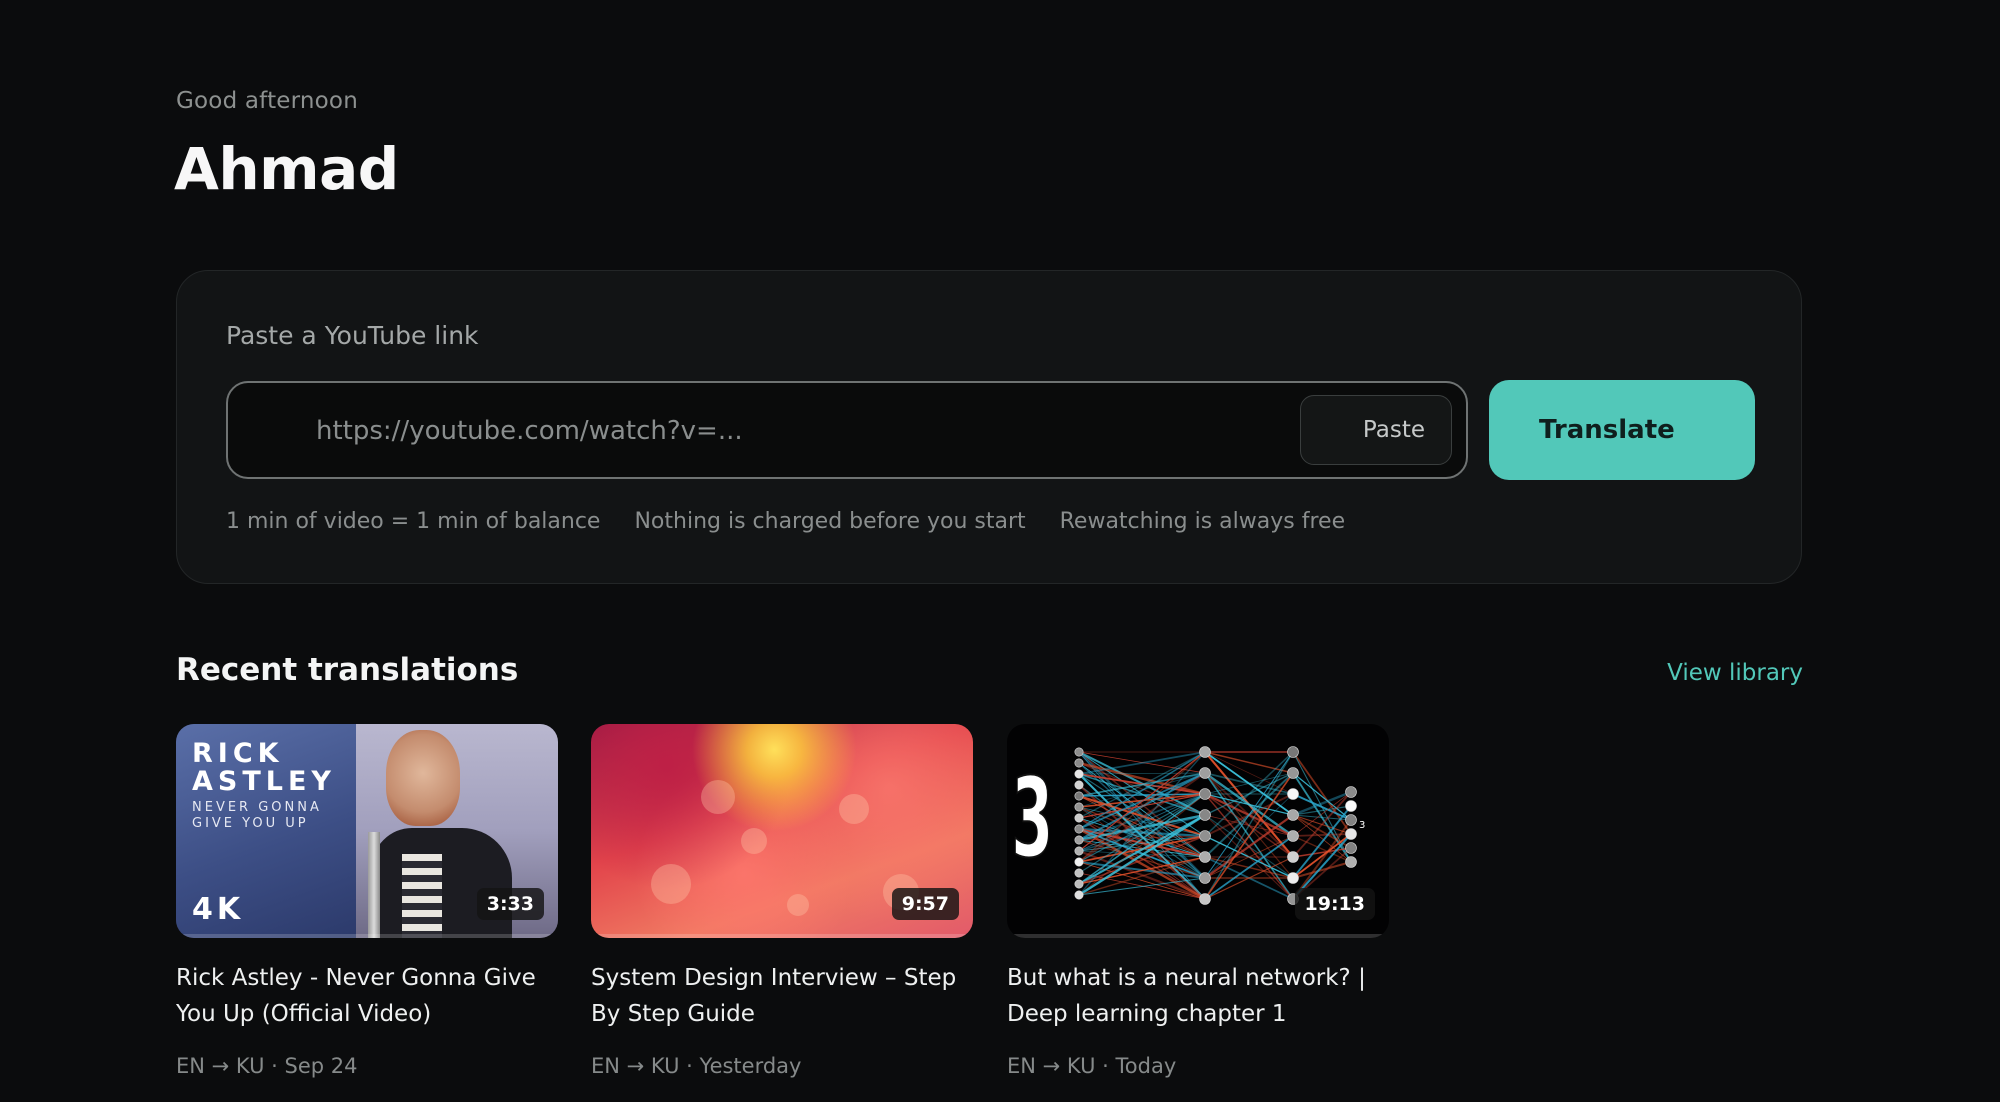  Describe the element at coordinates (347, 670) in the screenshot. I see `recent-translations-heading: Recent translations` at that location.